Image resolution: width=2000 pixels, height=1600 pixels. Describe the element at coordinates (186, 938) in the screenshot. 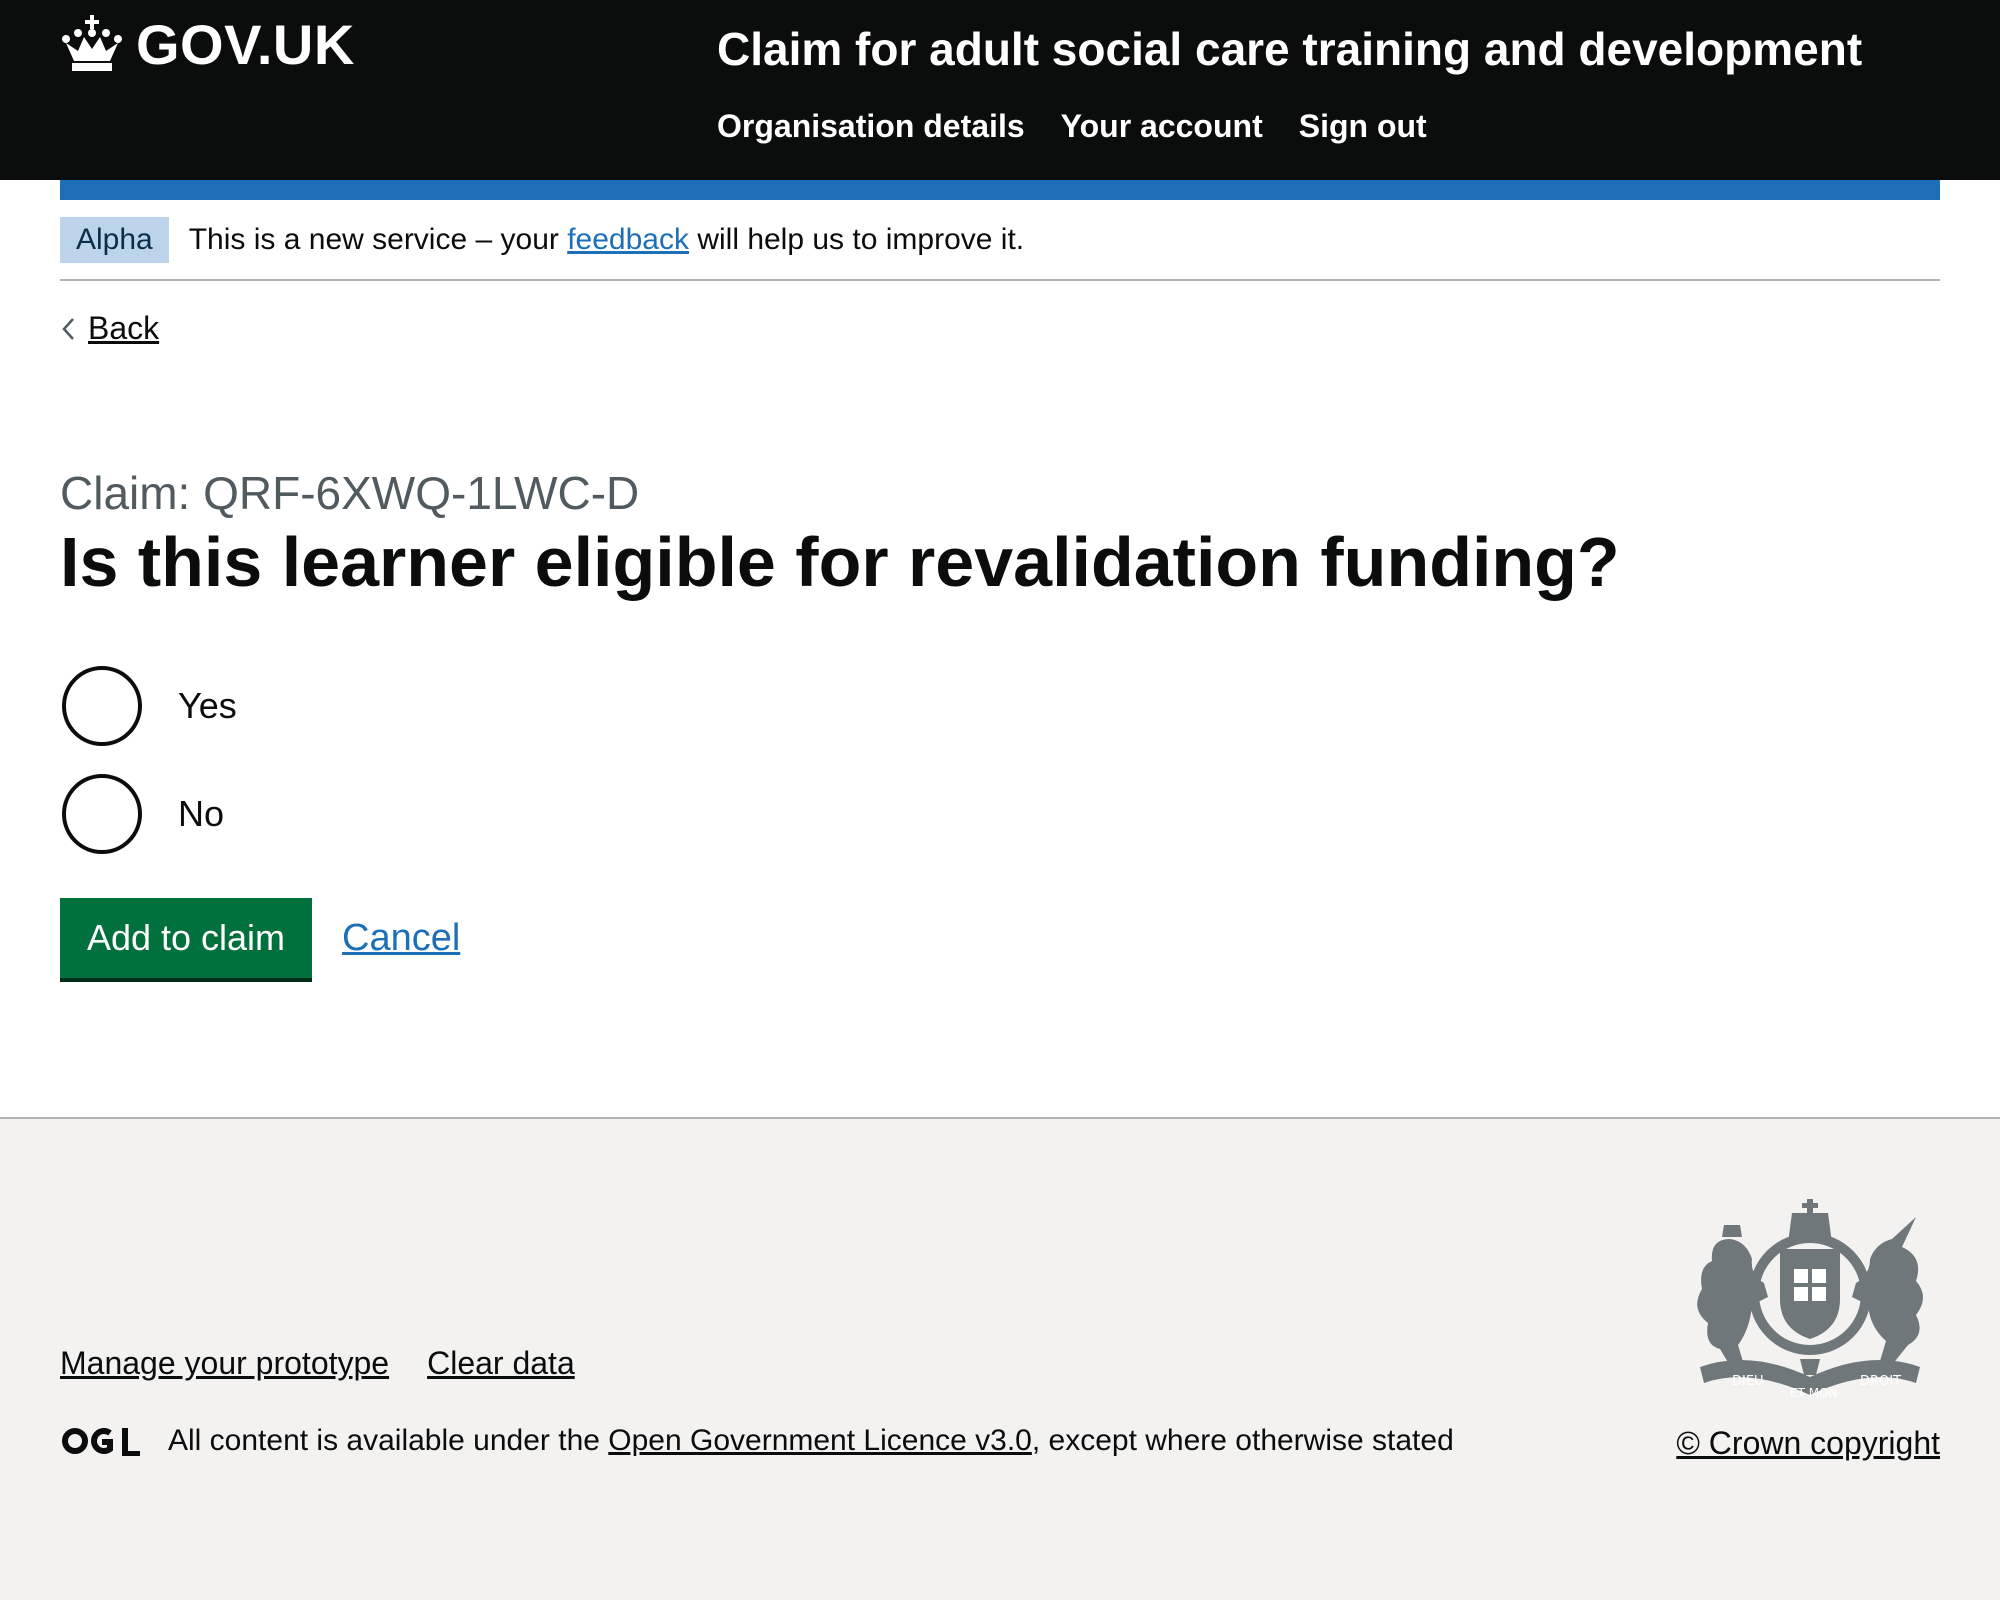

I see `add-to-claim-button: Add to claim` at that location.